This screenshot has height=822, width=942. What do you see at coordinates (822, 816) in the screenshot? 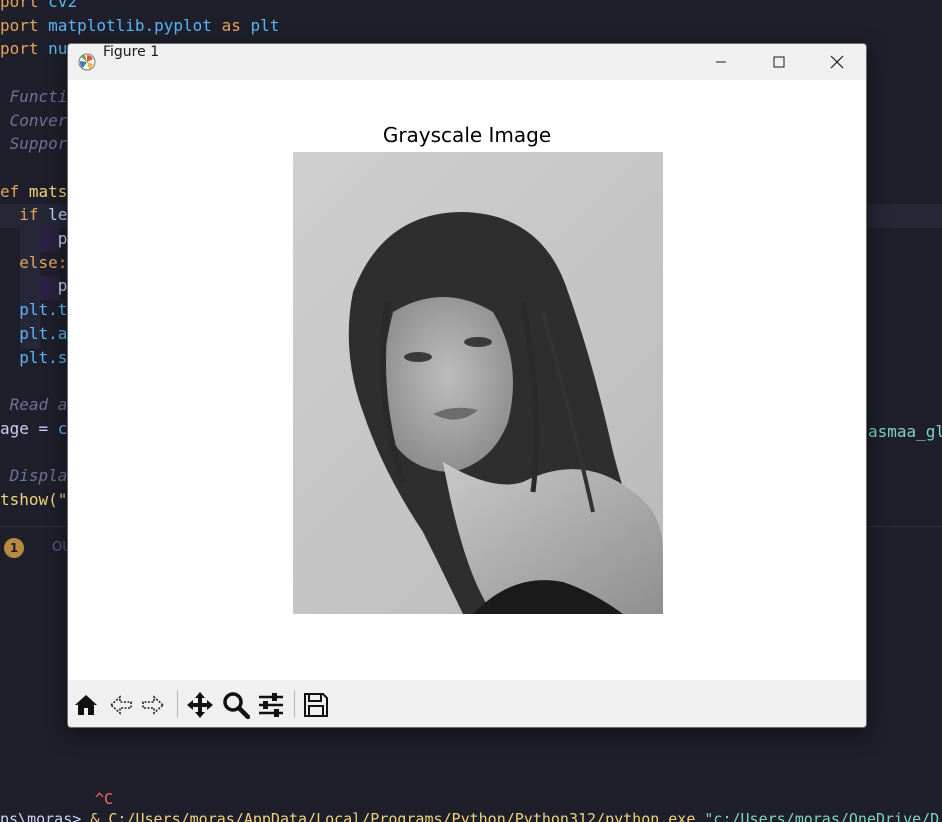
I see `terminal-script-arg: "c:/Users/moras/OneDrive/D` at bounding box center [822, 816].